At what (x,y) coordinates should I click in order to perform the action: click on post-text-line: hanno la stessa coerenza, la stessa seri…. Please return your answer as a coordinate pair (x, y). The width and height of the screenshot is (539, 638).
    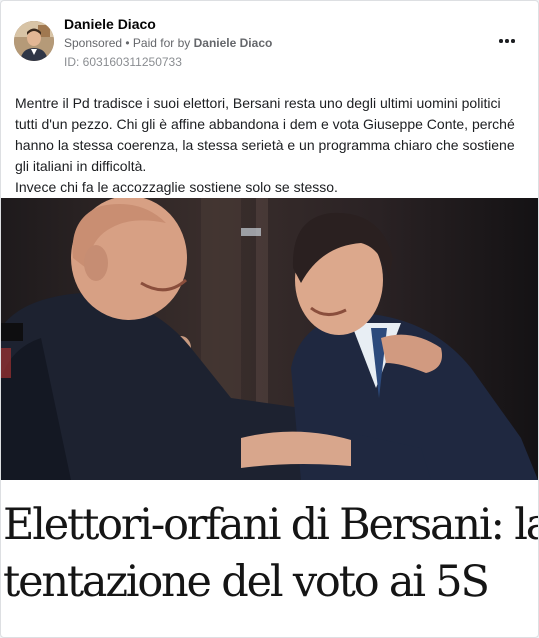
    Looking at the image, I should click on (265, 145).